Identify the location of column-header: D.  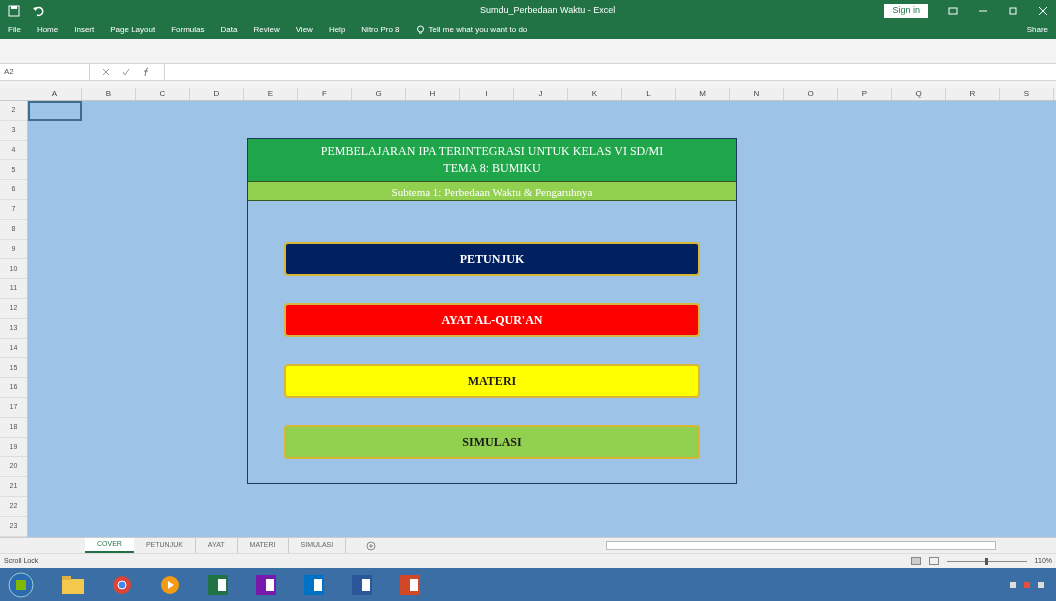
(217, 94).